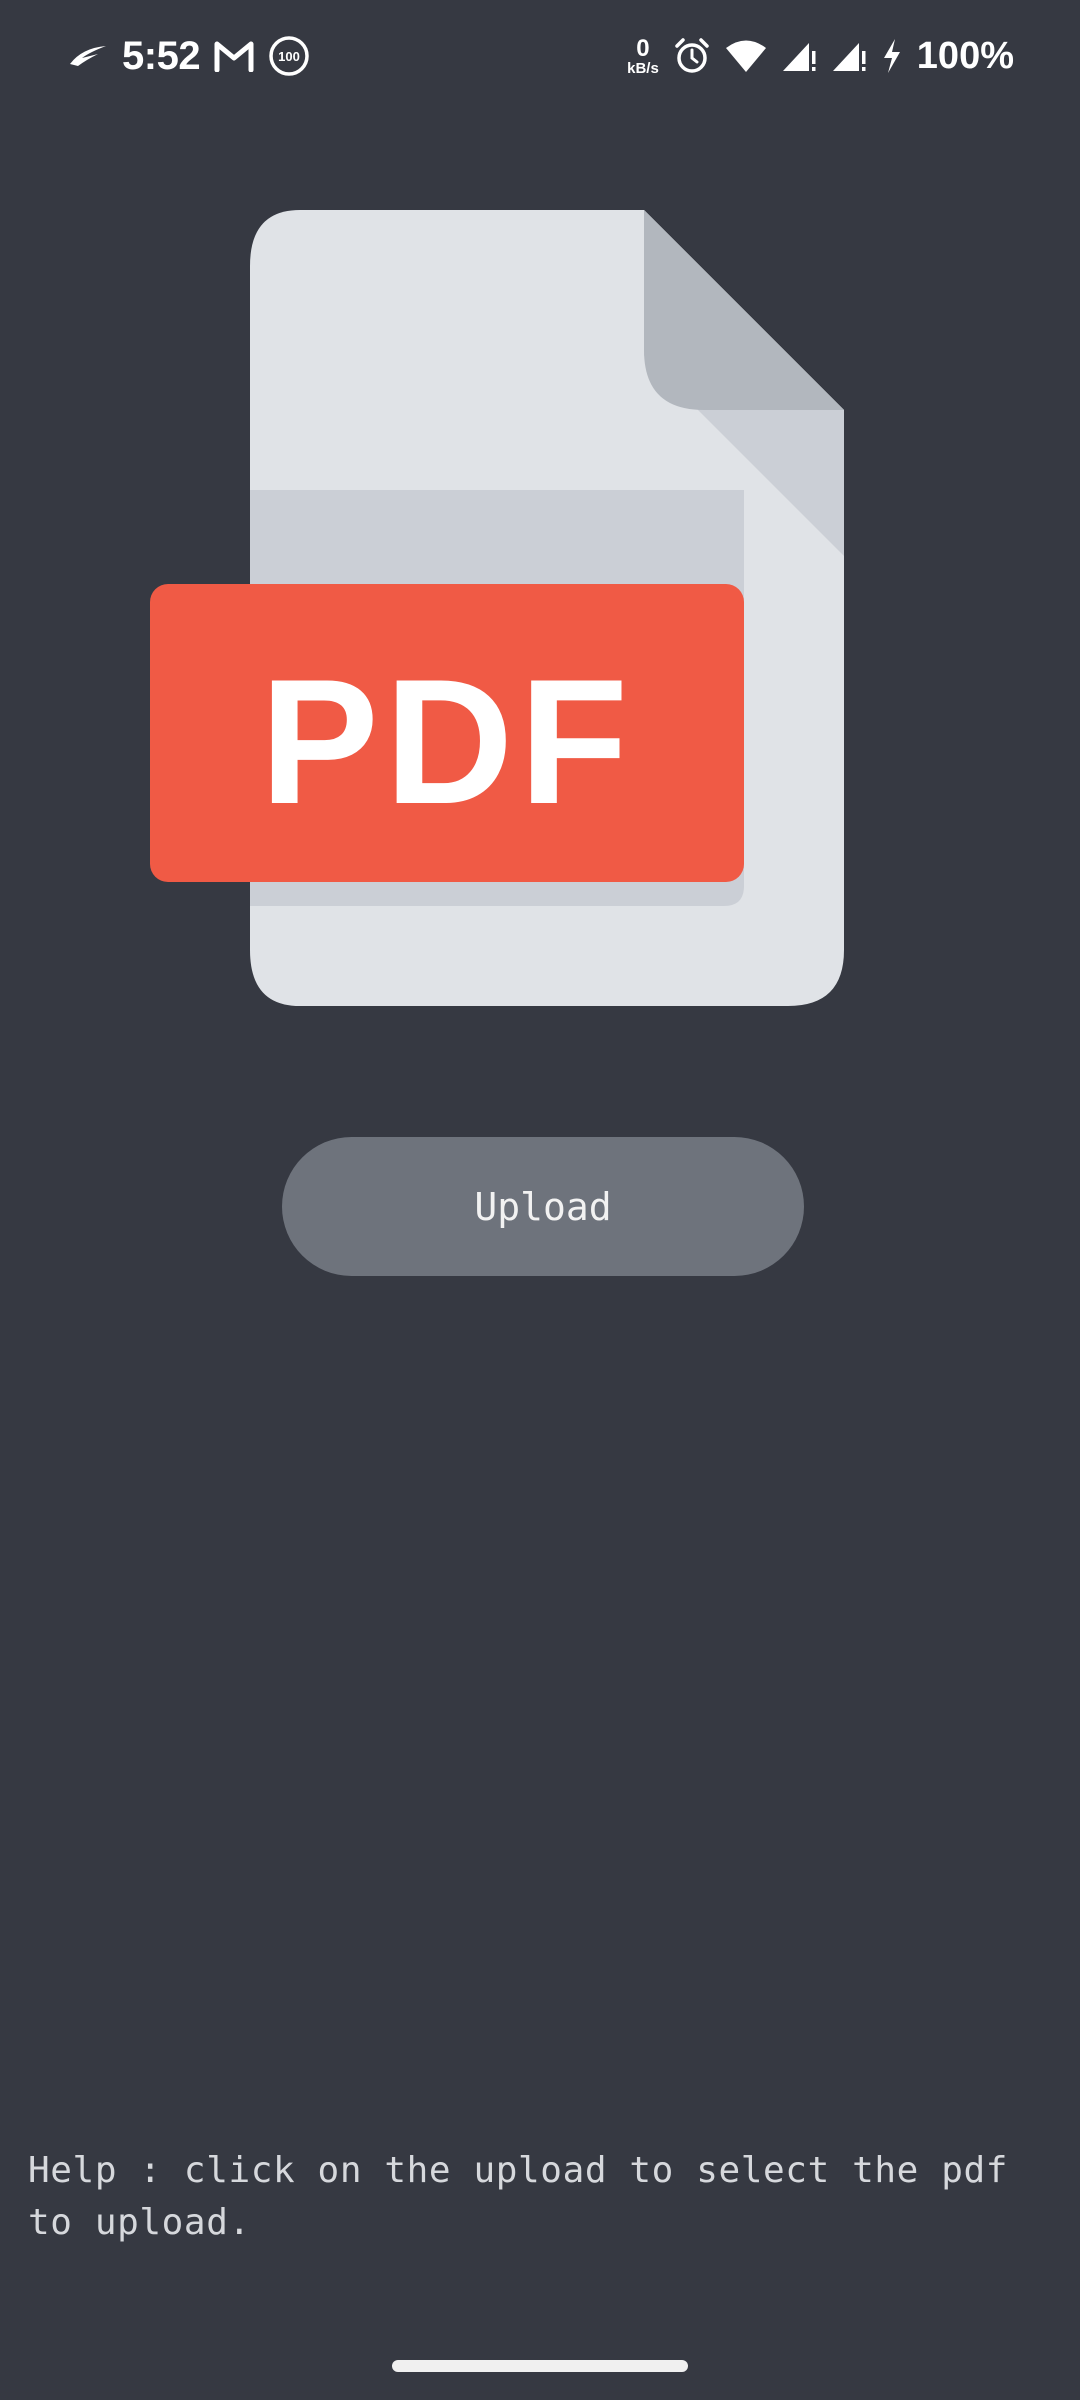 The image size is (1080, 2400). What do you see at coordinates (892, 56) in the screenshot?
I see `charging-icon` at bounding box center [892, 56].